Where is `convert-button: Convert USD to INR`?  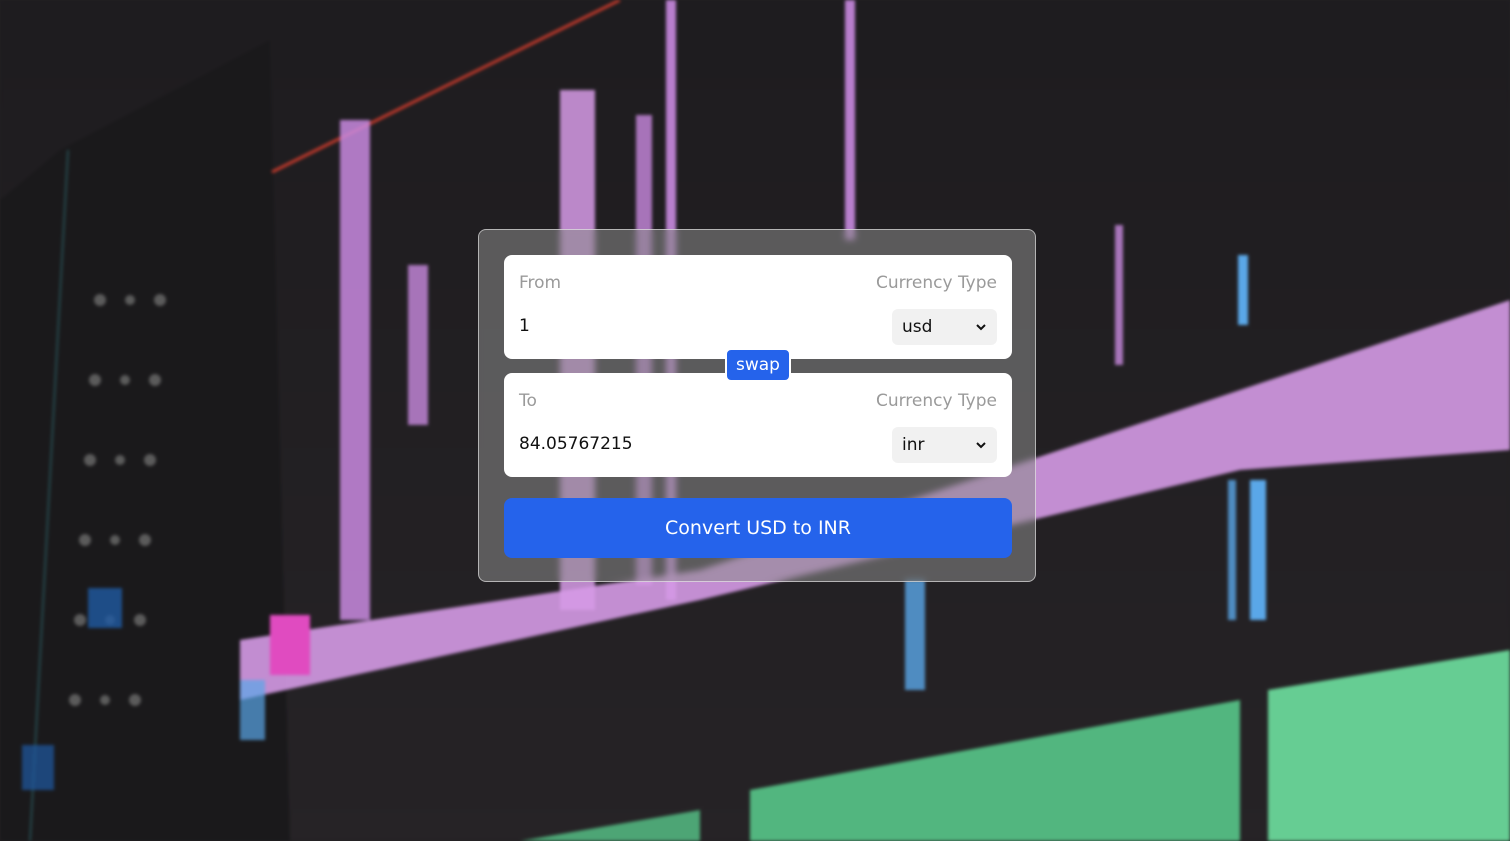
convert-button: Convert USD to INR is located at coordinates (758, 528).